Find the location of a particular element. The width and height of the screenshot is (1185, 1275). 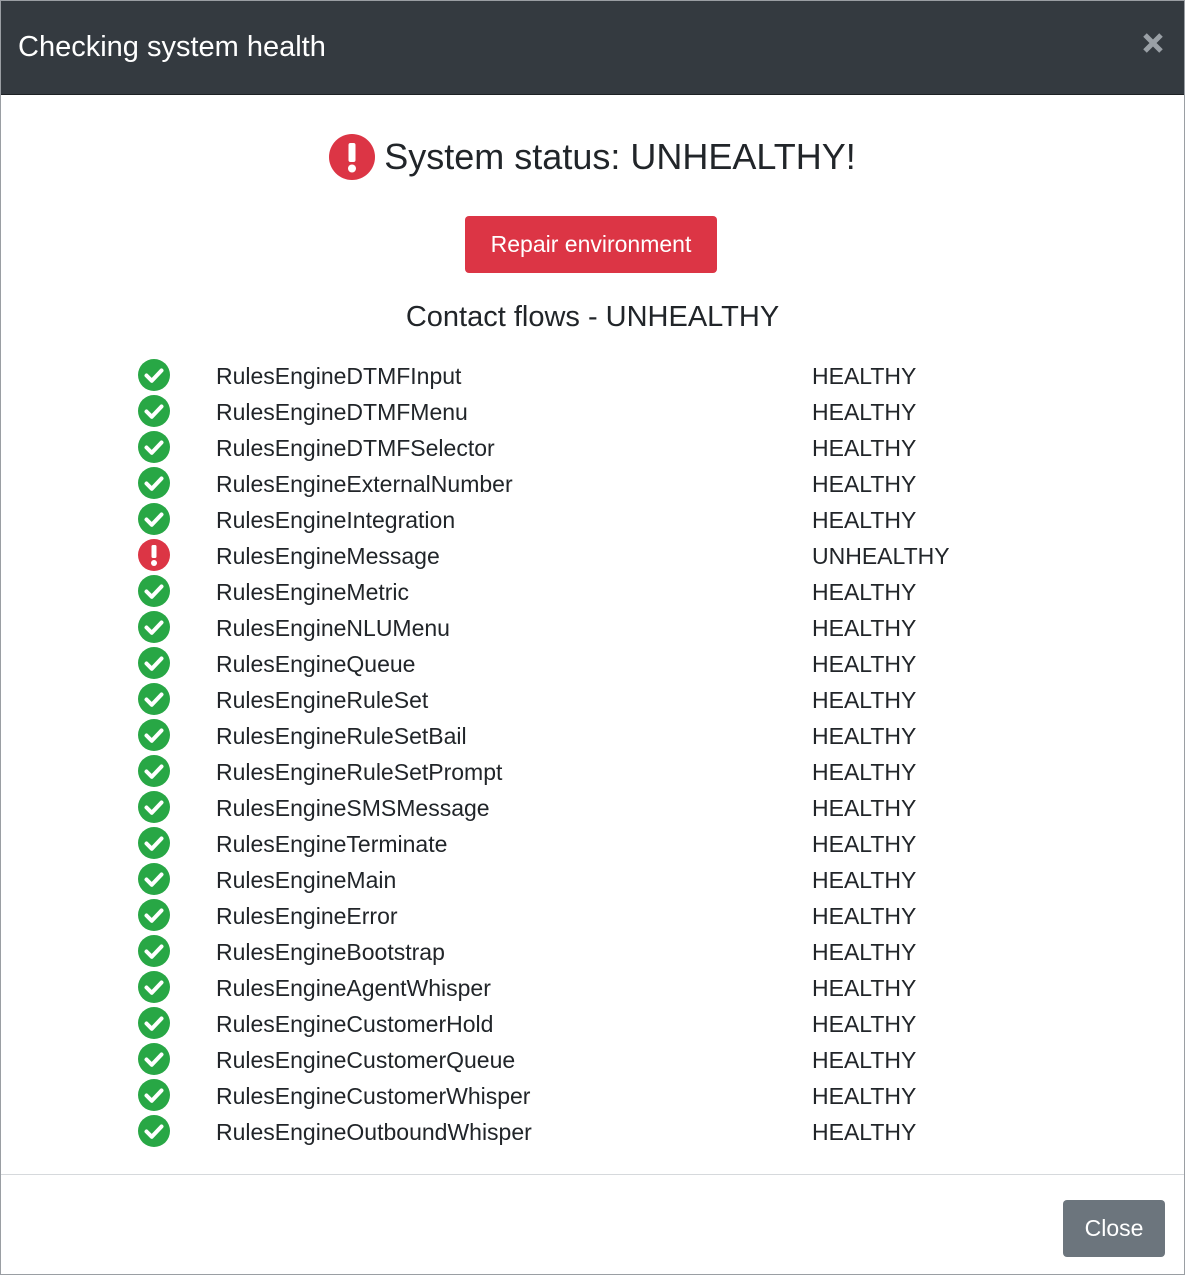

flow-name: RulesEngineRuleSetBail is located at coordinates (341, 736).